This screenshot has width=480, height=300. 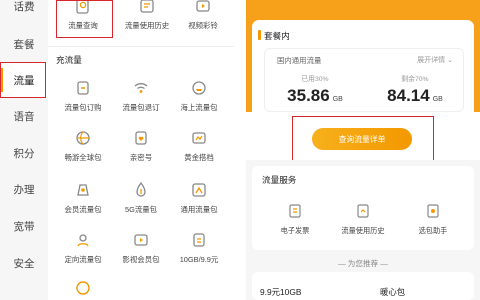 I want to click on category-sidebar: 话费 套餐 流量 语音 积分 办理 宽带 安全, so click(x=24, y=150).